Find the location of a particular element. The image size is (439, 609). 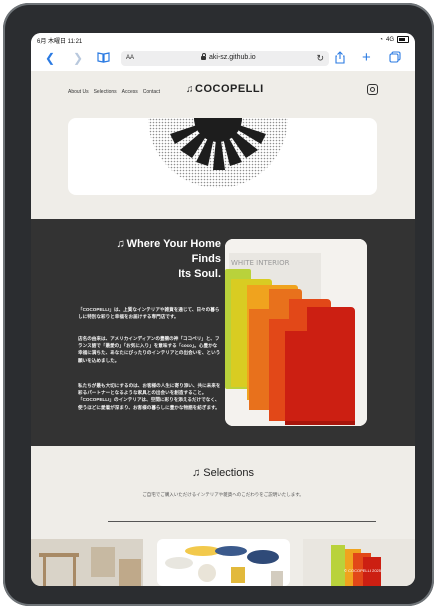

selection-thumb-bookends is located at coordinates (359, 562).